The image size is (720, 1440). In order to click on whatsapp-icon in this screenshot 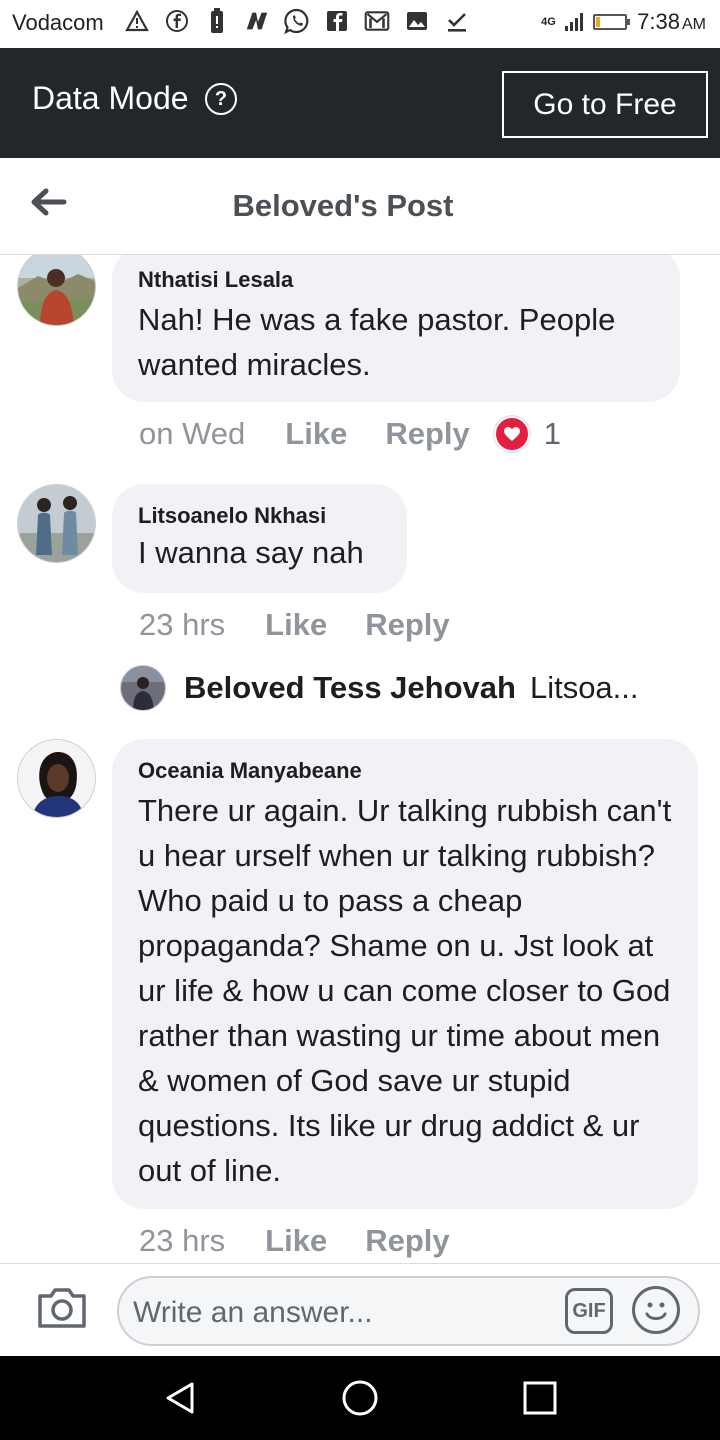, I will do `click(297, 21)`.